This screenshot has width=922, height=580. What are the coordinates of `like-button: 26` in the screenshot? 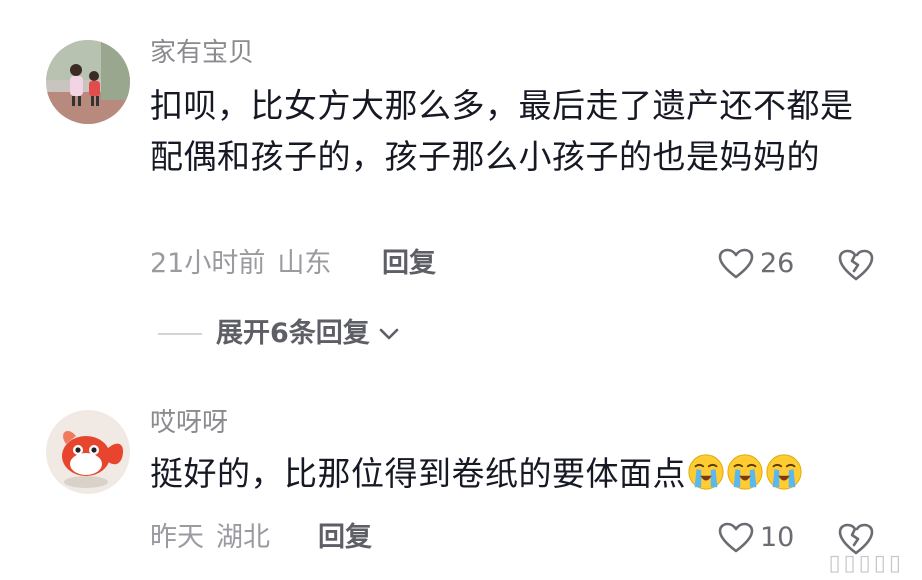 It's located at (756, 264).